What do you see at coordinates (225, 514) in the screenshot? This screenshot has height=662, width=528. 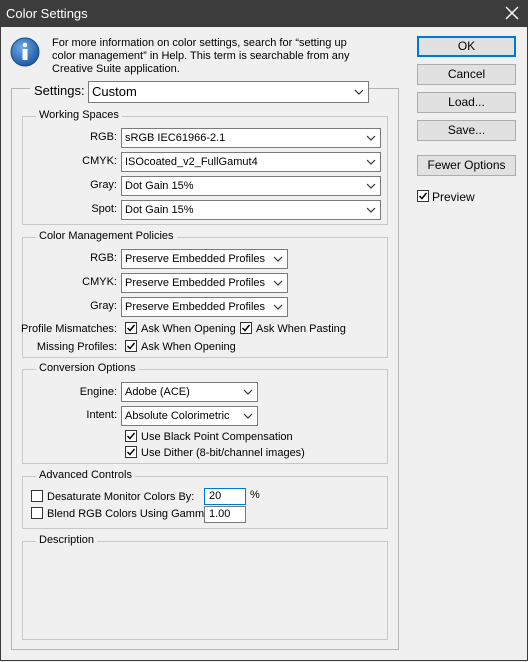 I see `blend-gamma-input: 1.00` at bounding box center [225, 514].